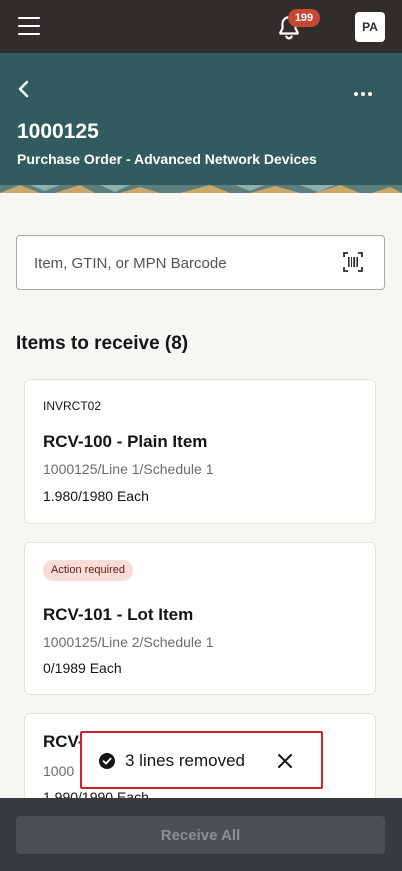  I want to click on barcode-scan-icon, so click(353, 262).